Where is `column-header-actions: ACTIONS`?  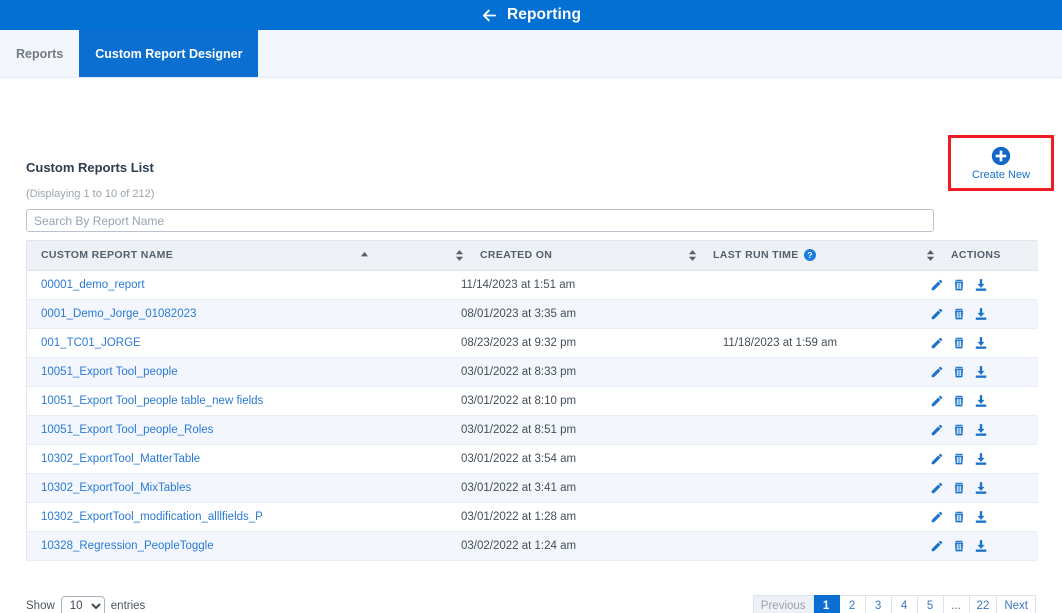 column-header-actions: ACTIONS is located at coordinates (978, 256).